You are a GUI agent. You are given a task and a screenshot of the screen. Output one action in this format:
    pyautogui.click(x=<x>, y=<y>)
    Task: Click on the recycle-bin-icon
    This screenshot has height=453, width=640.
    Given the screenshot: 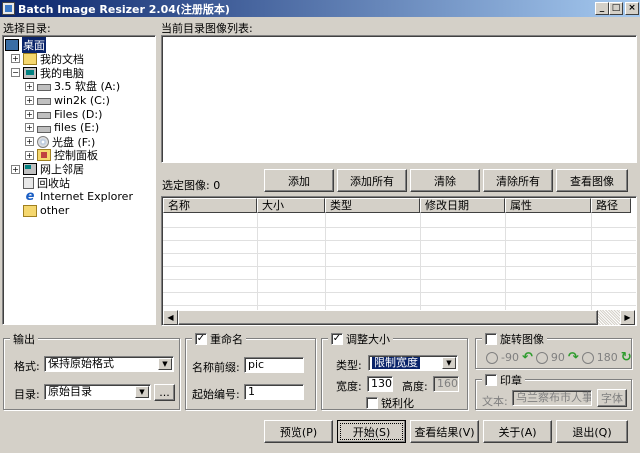 What is the action you would take?
    pyautogui.click(x=28, y=183)
    